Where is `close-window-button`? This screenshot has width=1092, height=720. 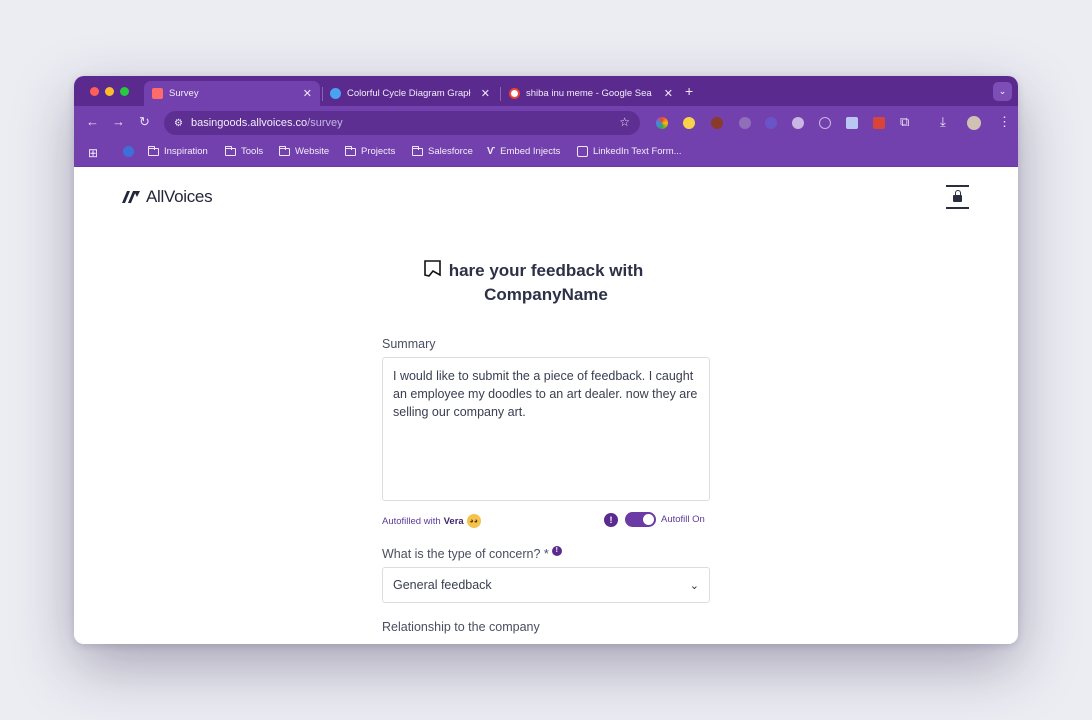 close-window-button is located at coordinates (94, 91).